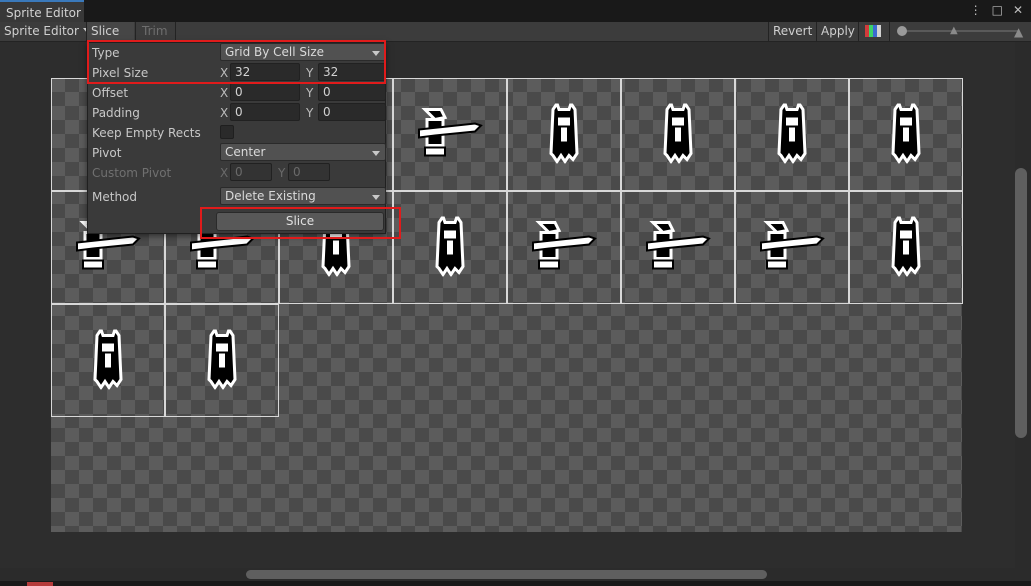  I want to click on method-dropdown: Delete Existing, so click(303, 196).